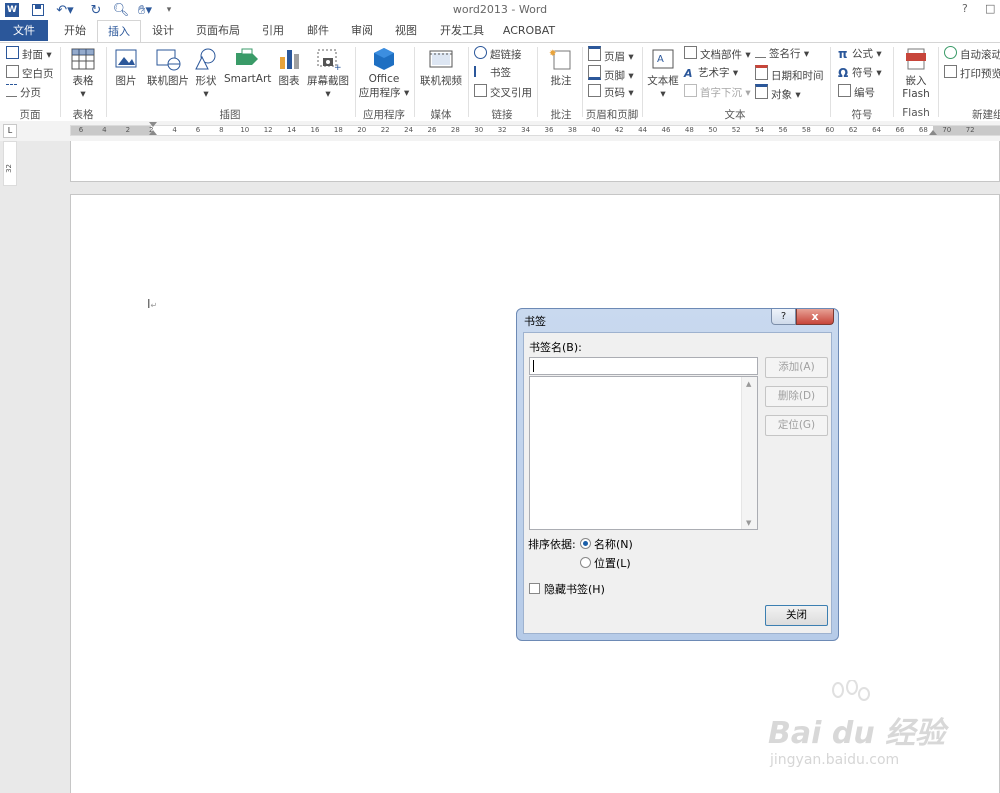 The height and width of the screenshot is (793, 1000). What do you see at coordinates (711, 73) in the screenshot?
I see `wordart-button: A 艺术字 ▾` at bounding box center [711, 73].